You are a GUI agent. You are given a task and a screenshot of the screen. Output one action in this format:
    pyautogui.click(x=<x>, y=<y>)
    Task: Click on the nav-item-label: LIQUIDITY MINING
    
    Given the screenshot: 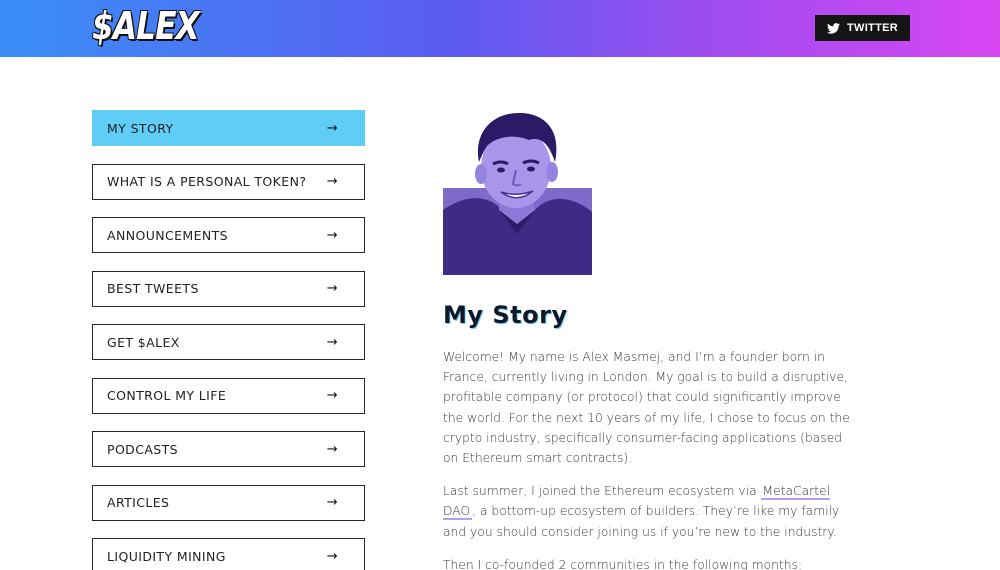 What is the action you would take?
    pyautogui.click(x=166, y=556)
    